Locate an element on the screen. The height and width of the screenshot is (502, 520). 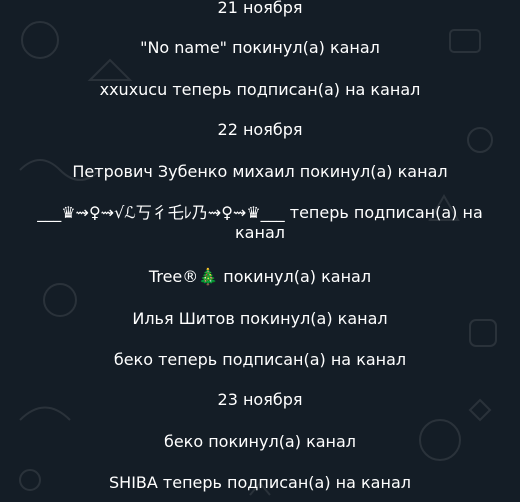
service-message: Tree®🎄 покинул(а) канал is located at coordinates (260, 276).